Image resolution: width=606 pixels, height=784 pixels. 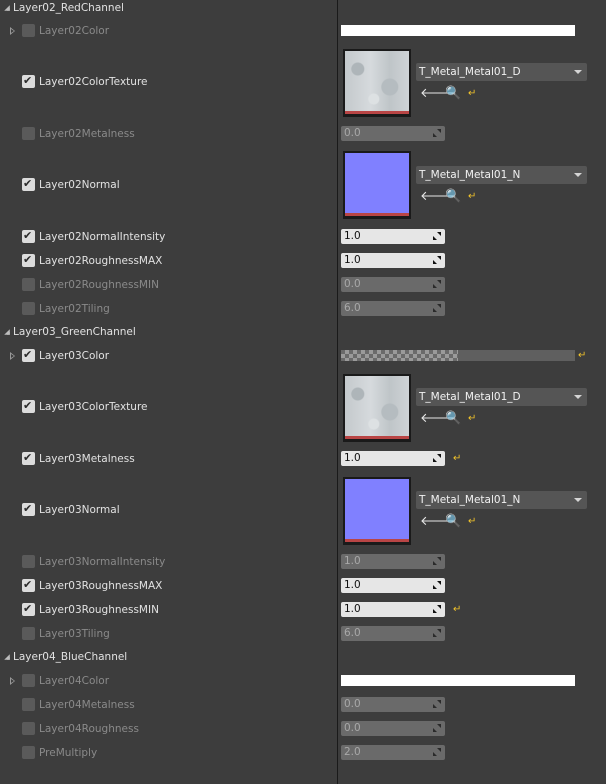 I want to click on param-label: Layer02RoughnessMIN, so click(x=99, y=285).